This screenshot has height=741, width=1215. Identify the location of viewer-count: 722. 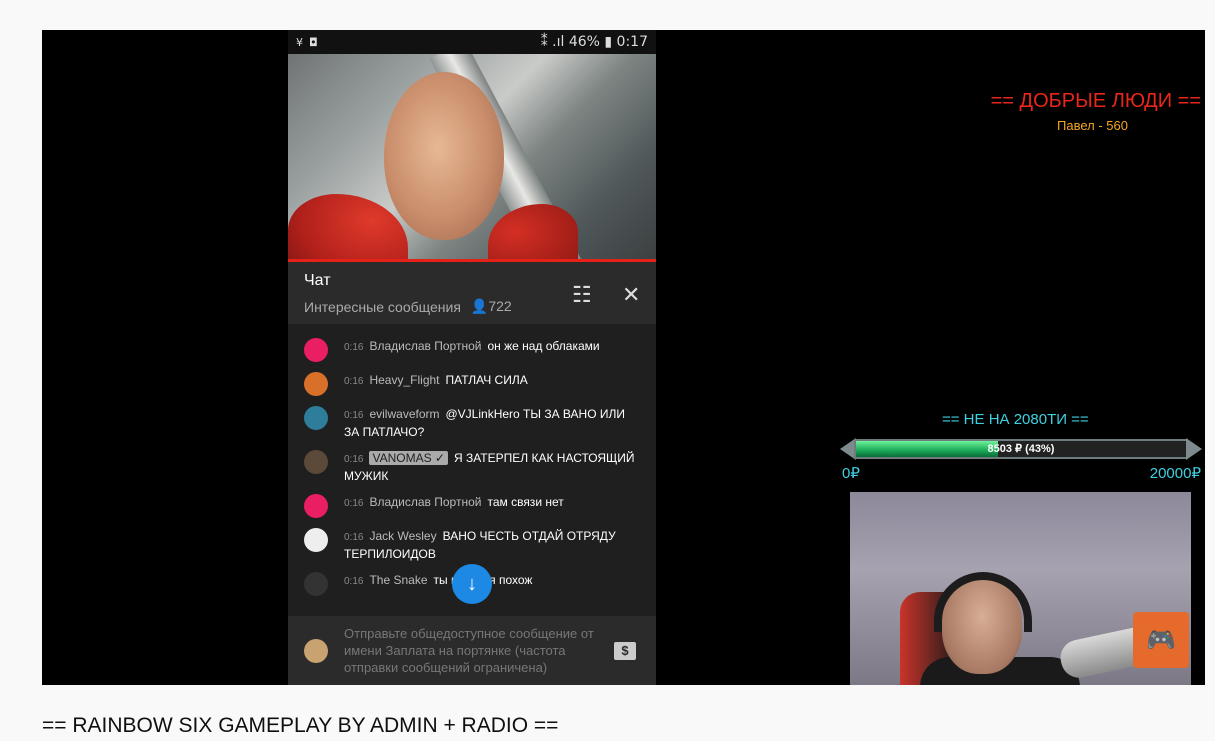
(500, 306).